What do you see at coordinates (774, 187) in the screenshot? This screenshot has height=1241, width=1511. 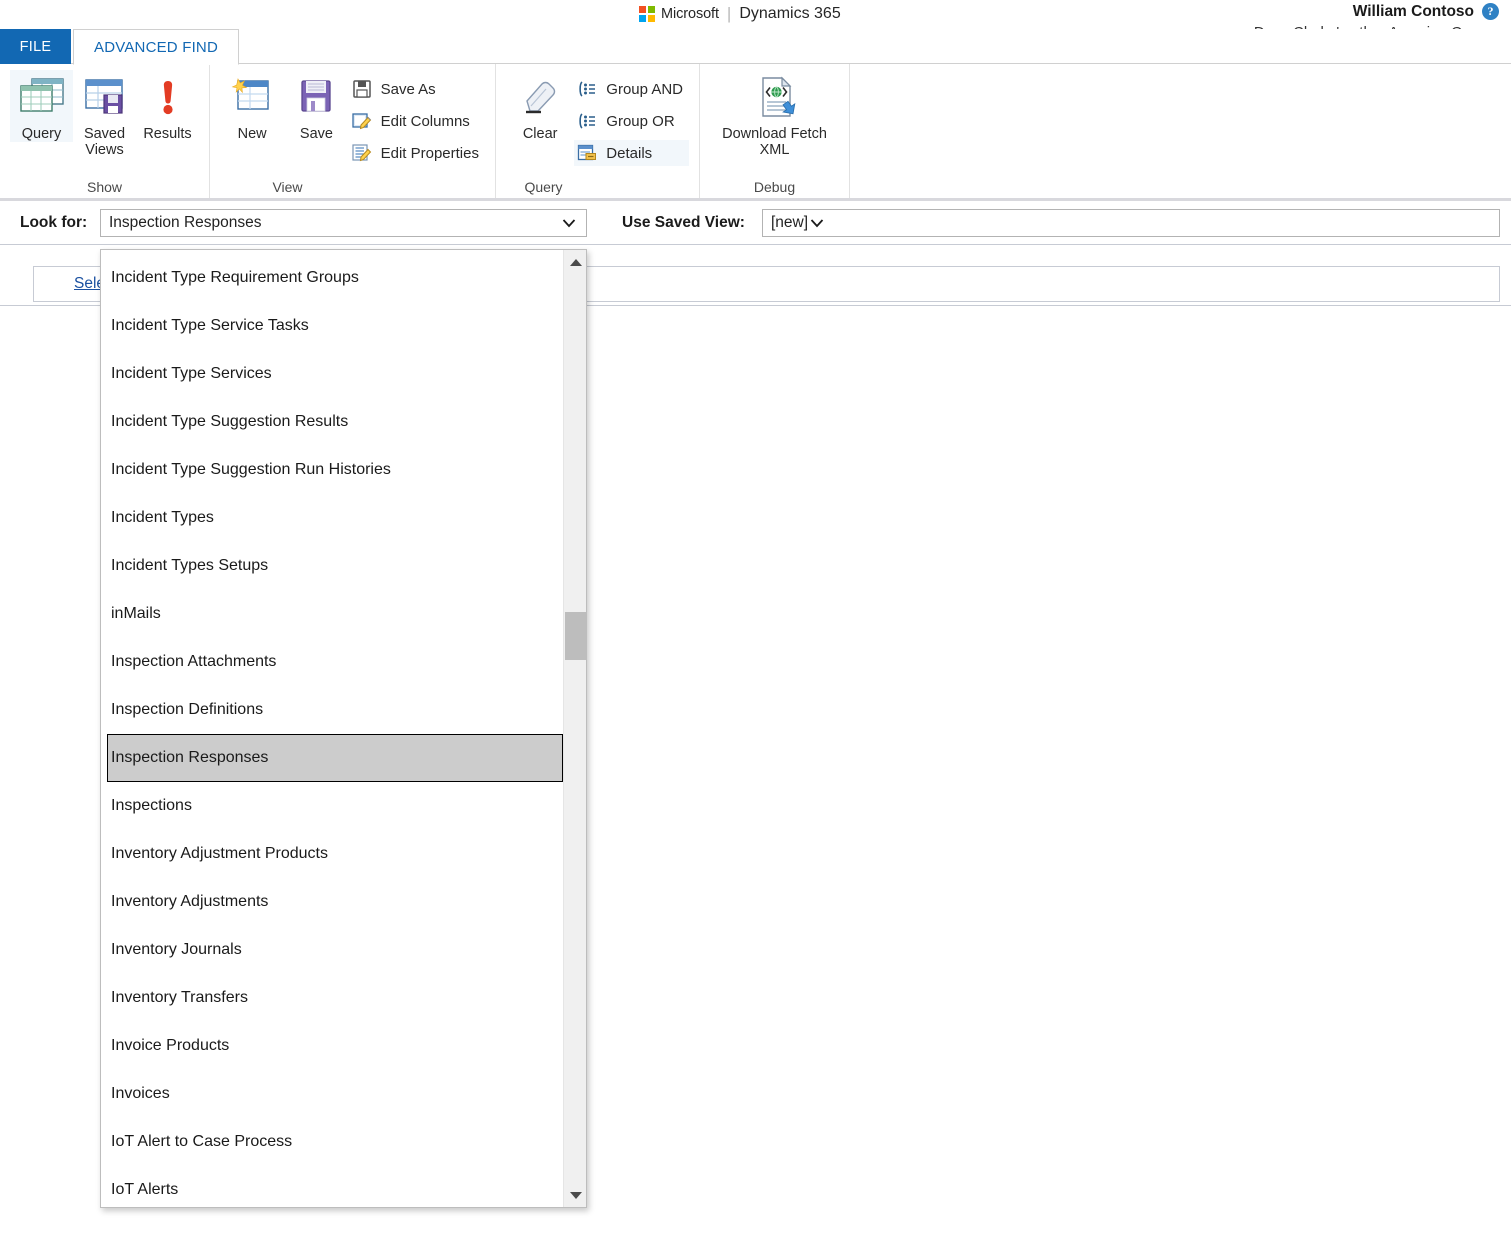 I see `ribbon-group-debug-label: Debug` at bounding box center [774, 187].